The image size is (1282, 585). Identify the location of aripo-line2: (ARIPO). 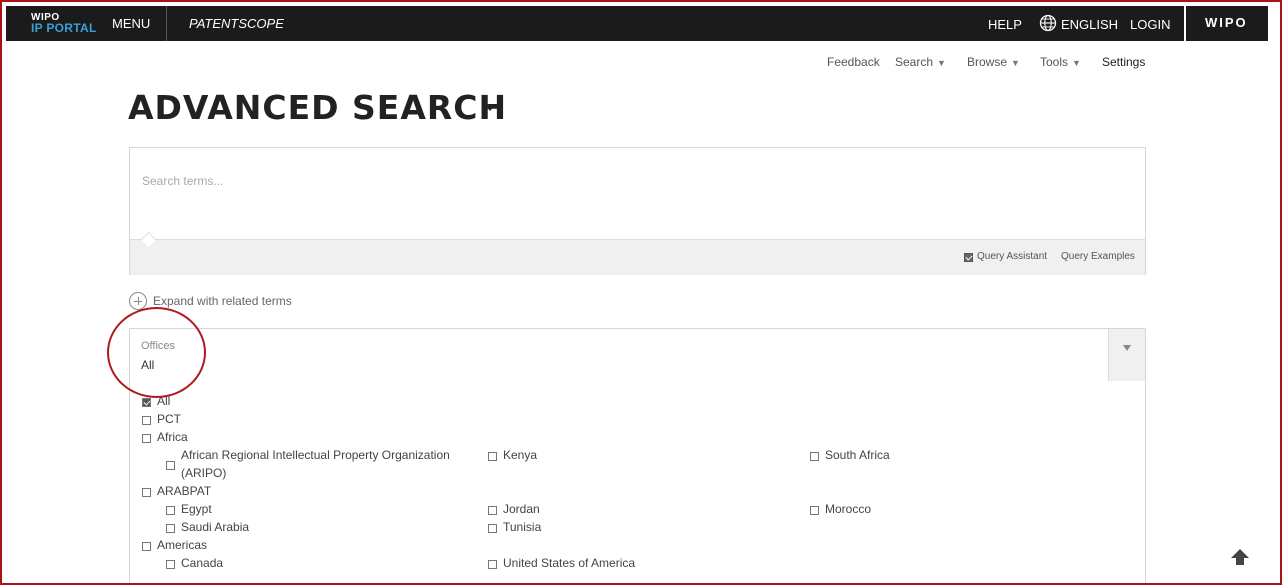
(204, 473).